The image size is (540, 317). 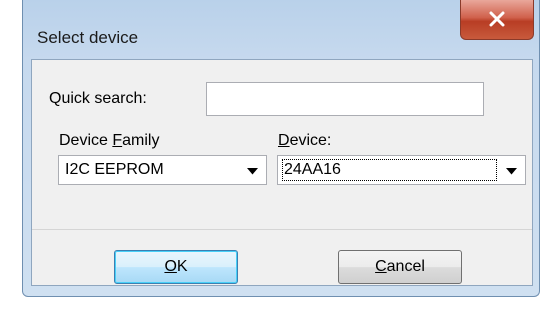 What do you see at coordinates (305, 140) in the screenshot?
I see `device-label: Device:` at bounding box center [305, 140].